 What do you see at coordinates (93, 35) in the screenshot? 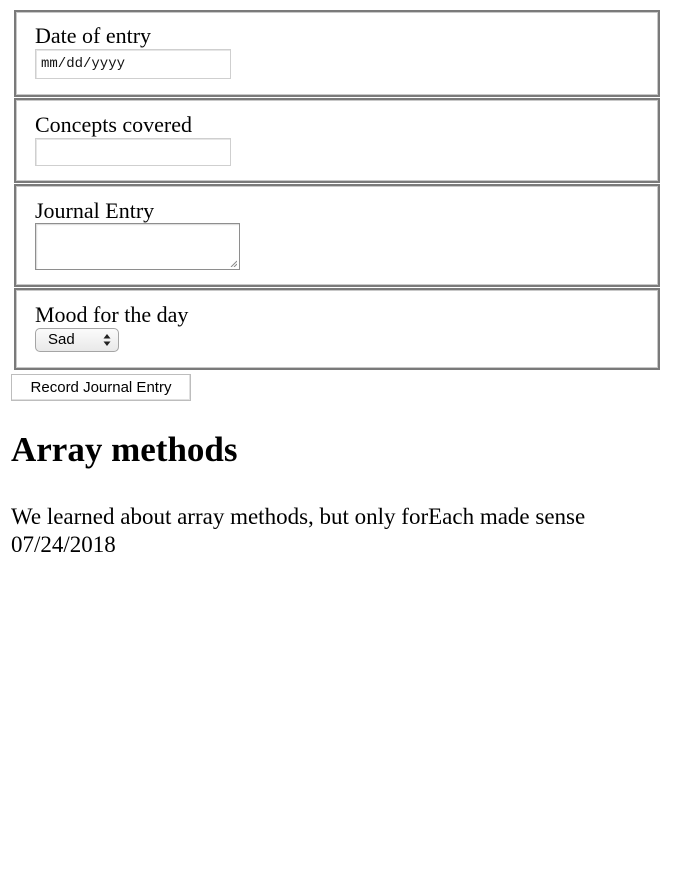
I see `date-of-entry-label: Date of entry` at bounding box center [93, 35].